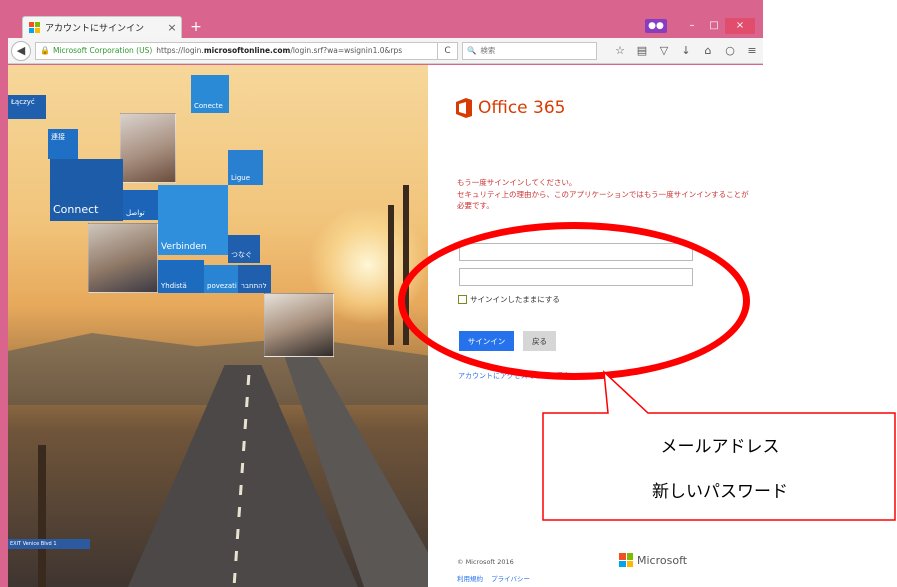 This screenshot has width=897, height=587. Describe the element at coordinates (692, 26) in the screenshot. I see `minimize-button: –` at that location.